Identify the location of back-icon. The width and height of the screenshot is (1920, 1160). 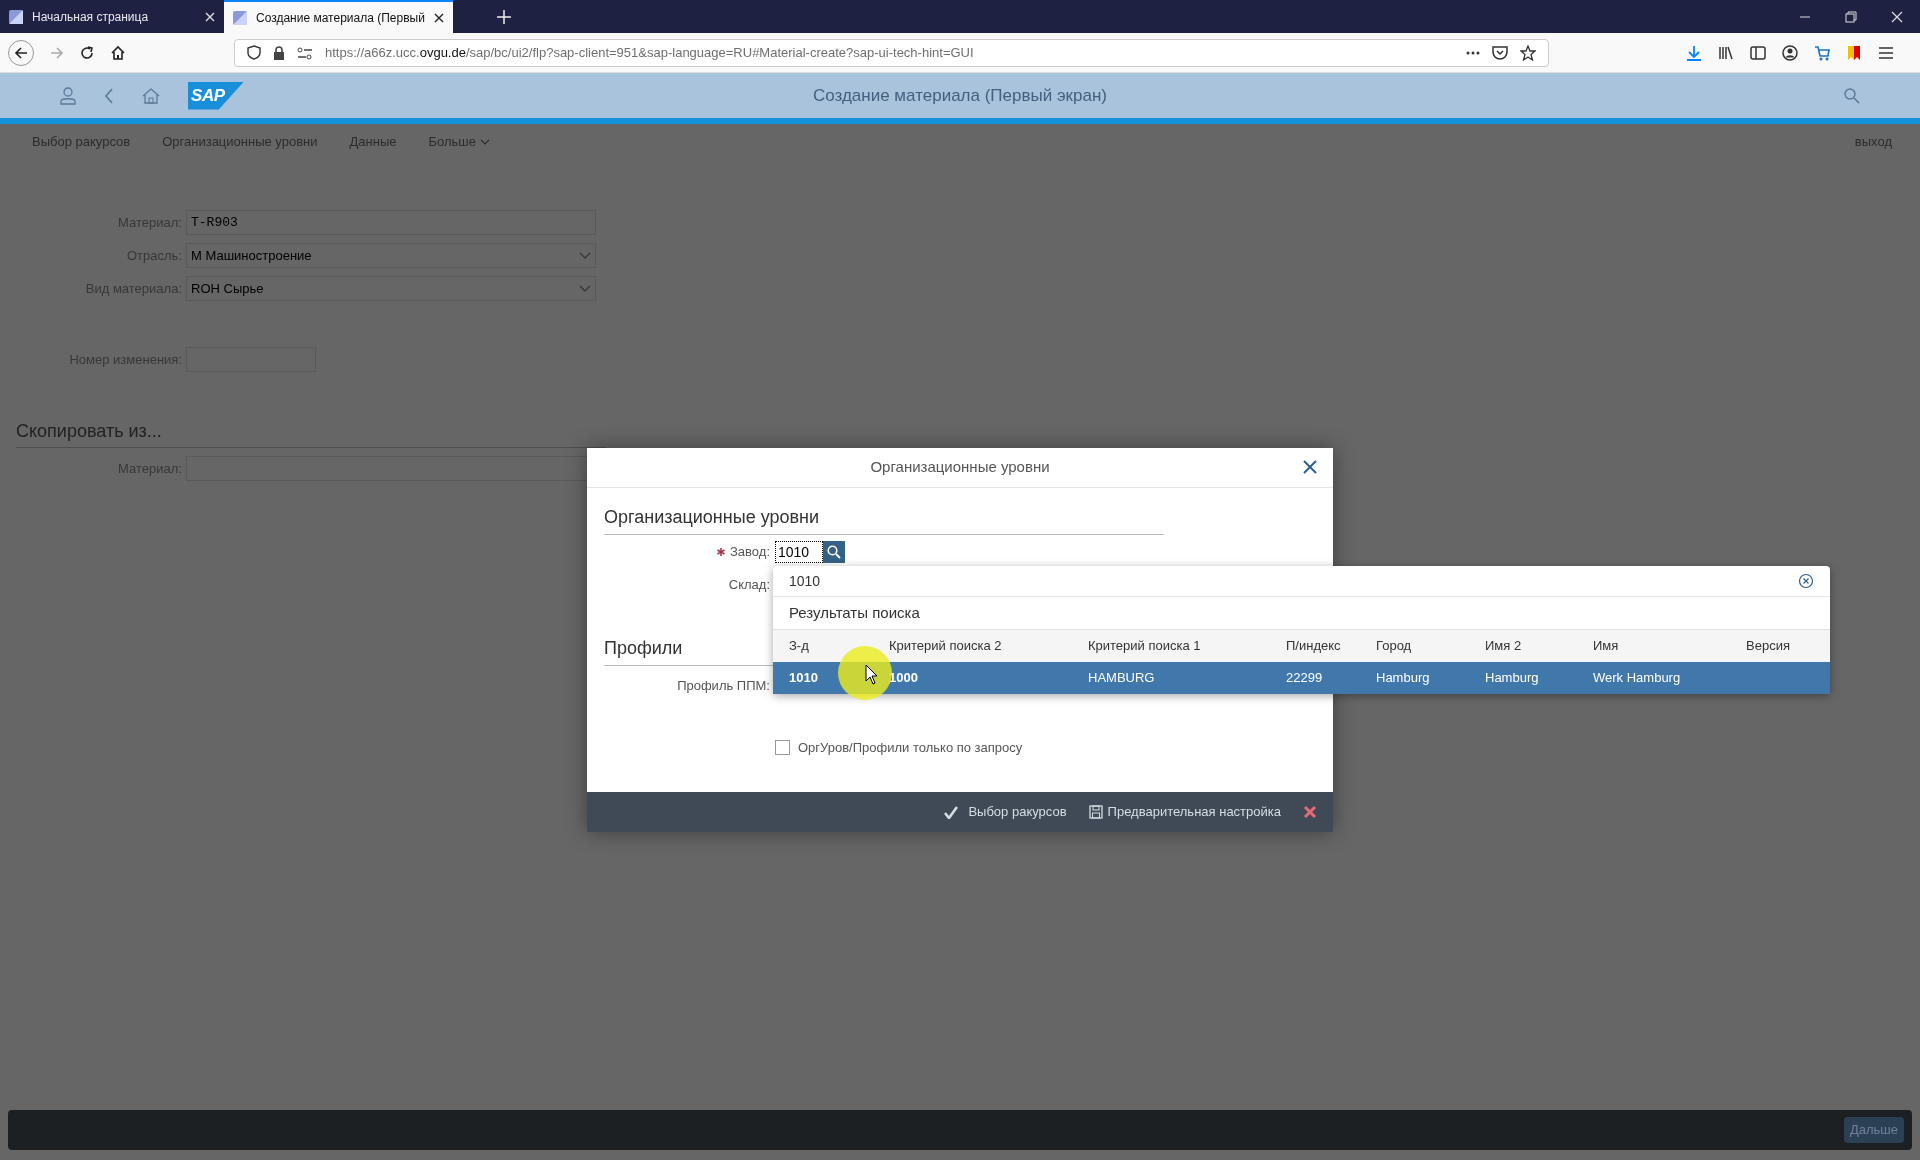
(109, 95).